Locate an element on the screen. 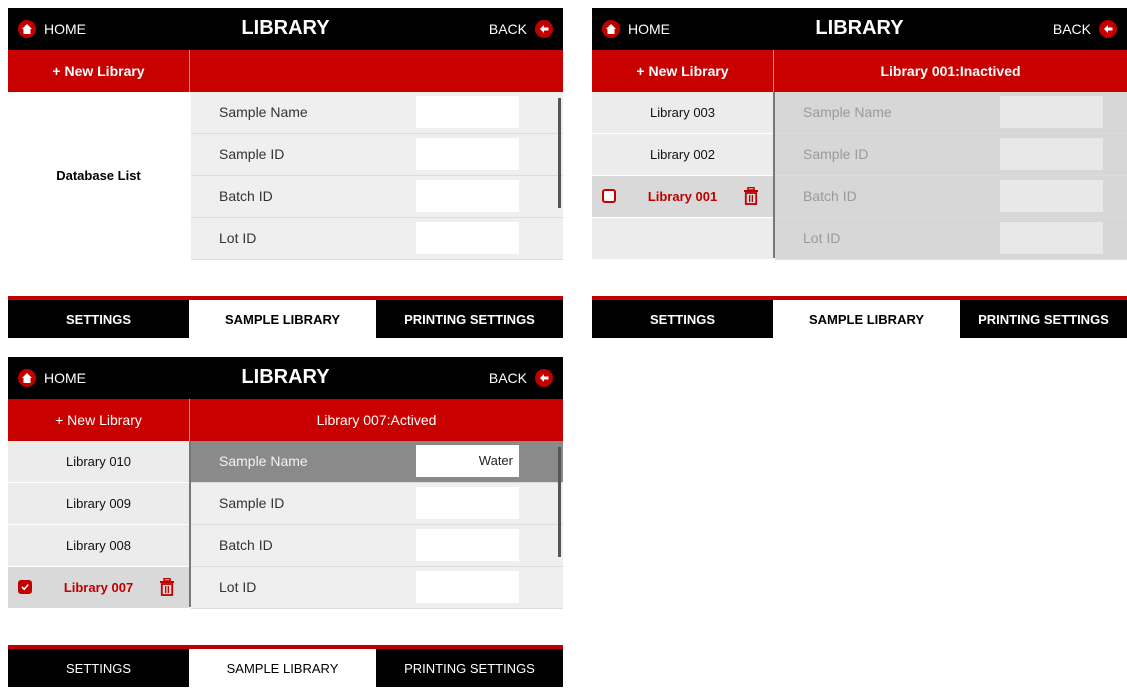 This screenshot has width=1127, height=697. library-list: Library 003 Library 002 Library 001 is located at coordinates (682, 176).